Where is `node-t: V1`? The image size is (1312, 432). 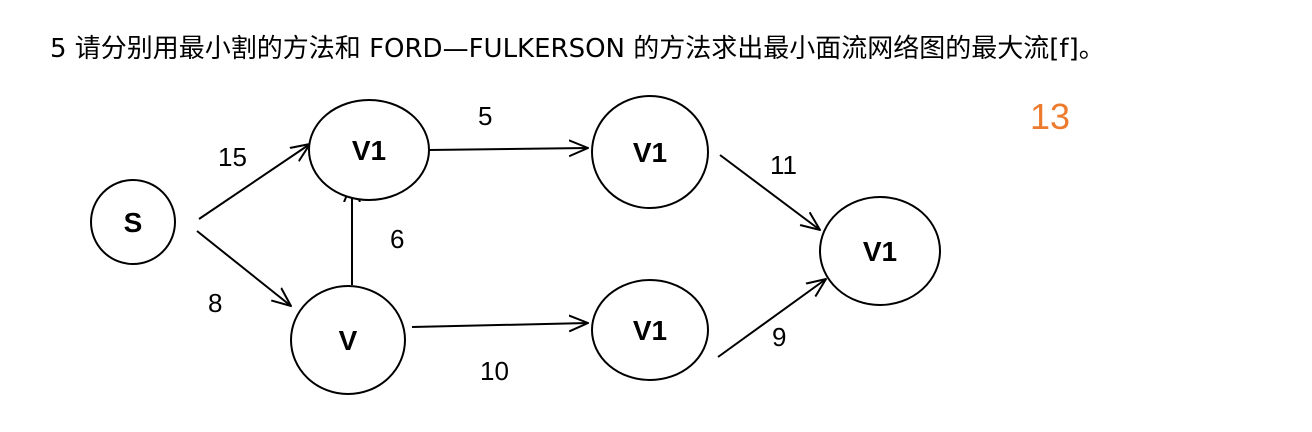 node-t: V1 is located at coordinates (880, 251).